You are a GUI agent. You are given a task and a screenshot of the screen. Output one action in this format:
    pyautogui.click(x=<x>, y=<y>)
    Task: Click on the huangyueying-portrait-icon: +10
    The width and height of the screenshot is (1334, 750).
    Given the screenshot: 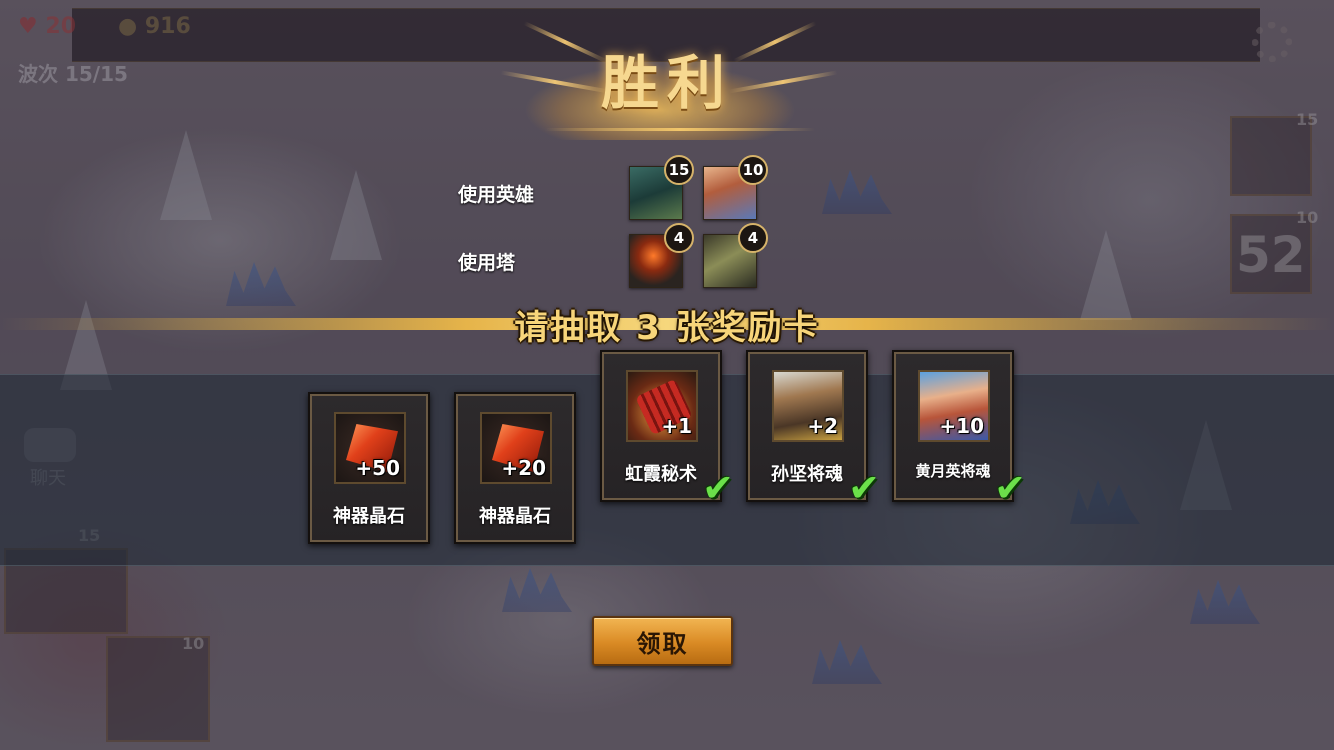 What is the action you would take?
    pyautogui.click(x=954, y=406)
    